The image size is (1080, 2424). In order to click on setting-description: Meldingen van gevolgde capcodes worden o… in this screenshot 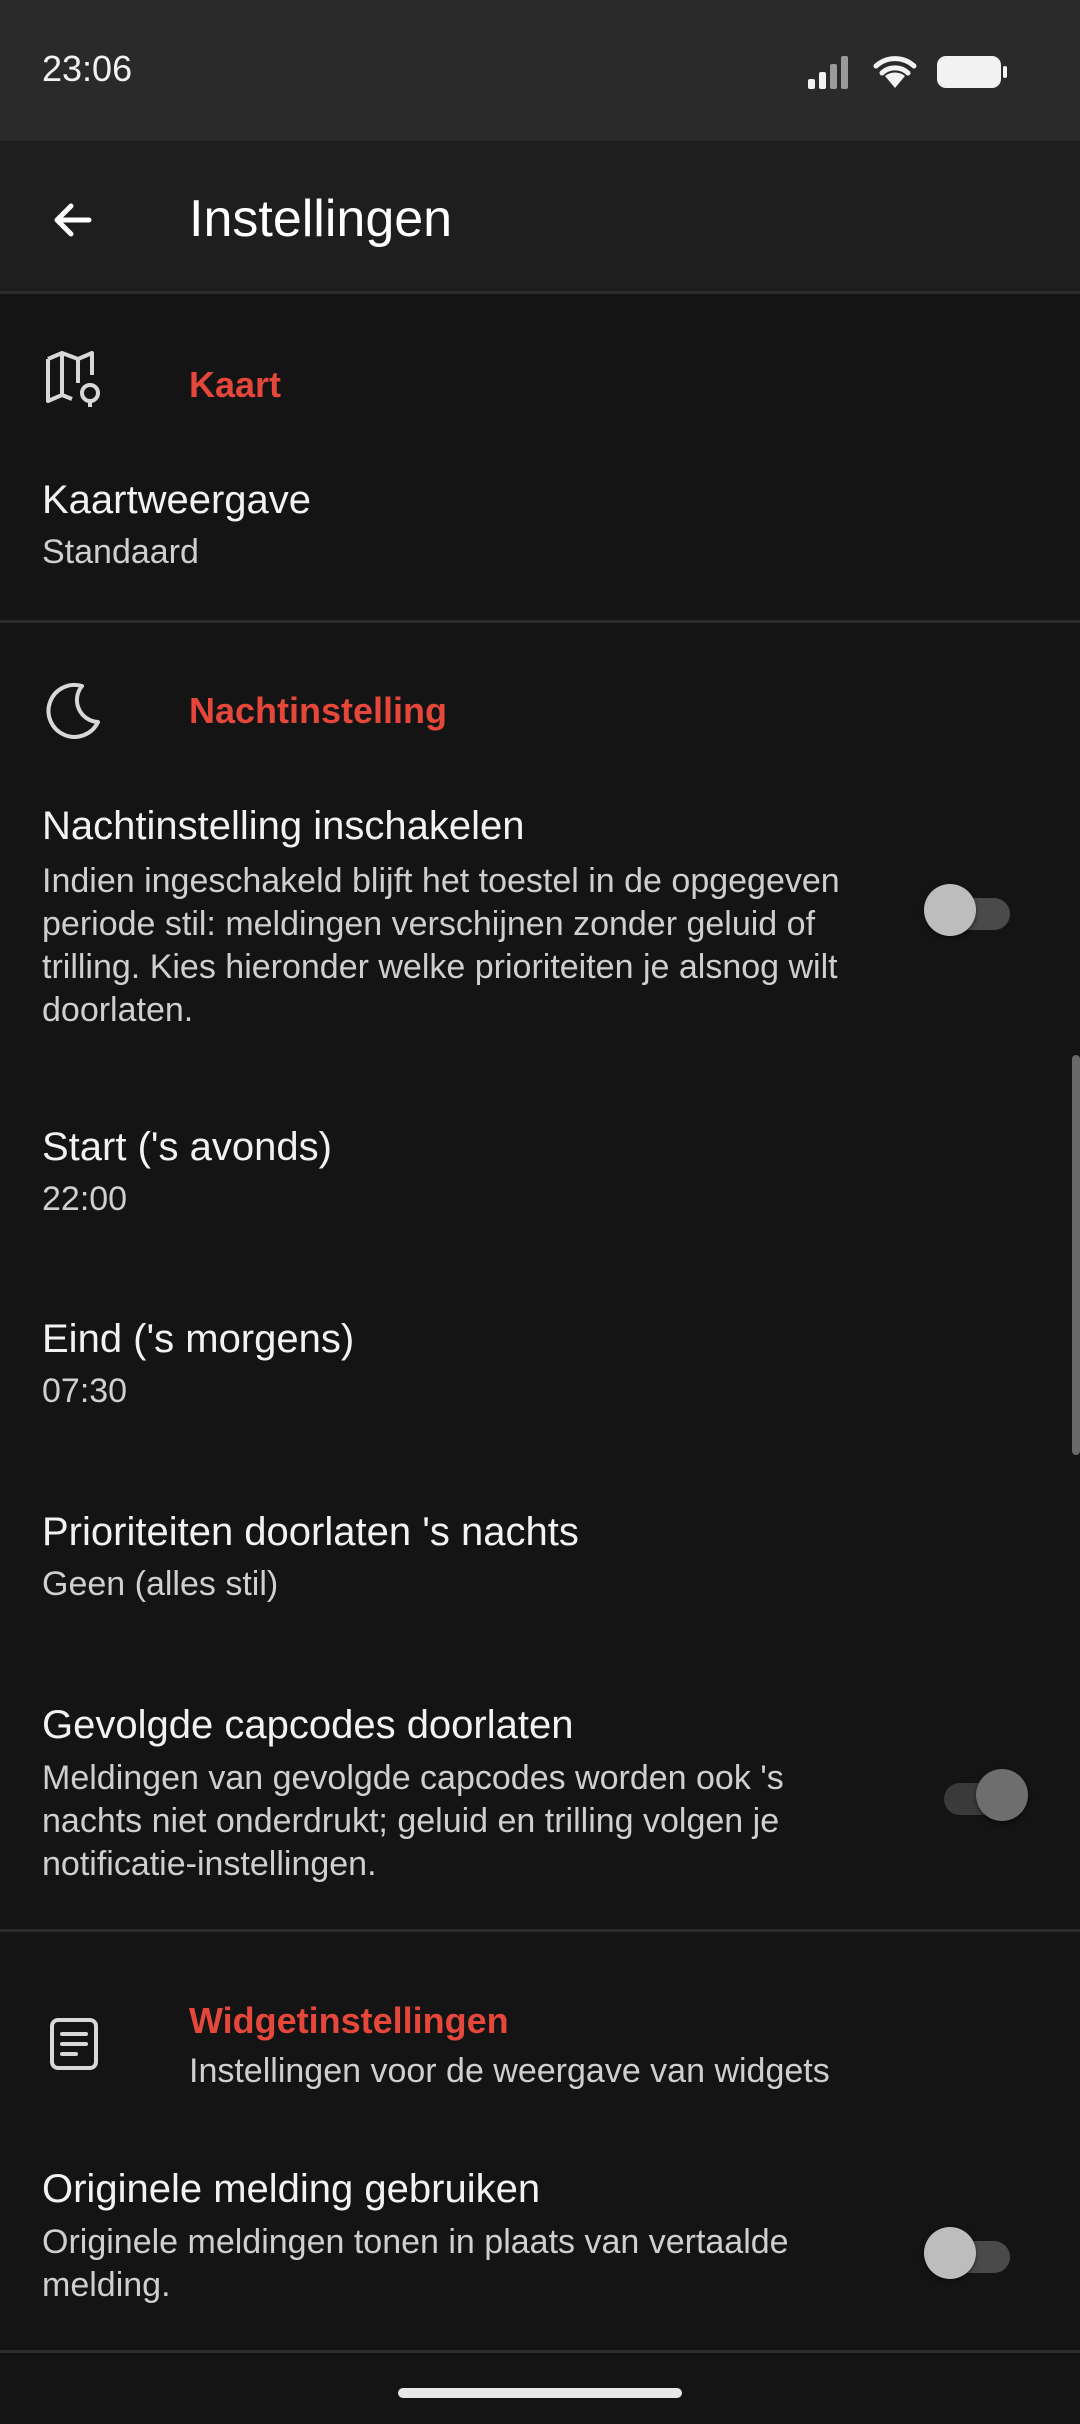, I will do `click(413, 1821)`.